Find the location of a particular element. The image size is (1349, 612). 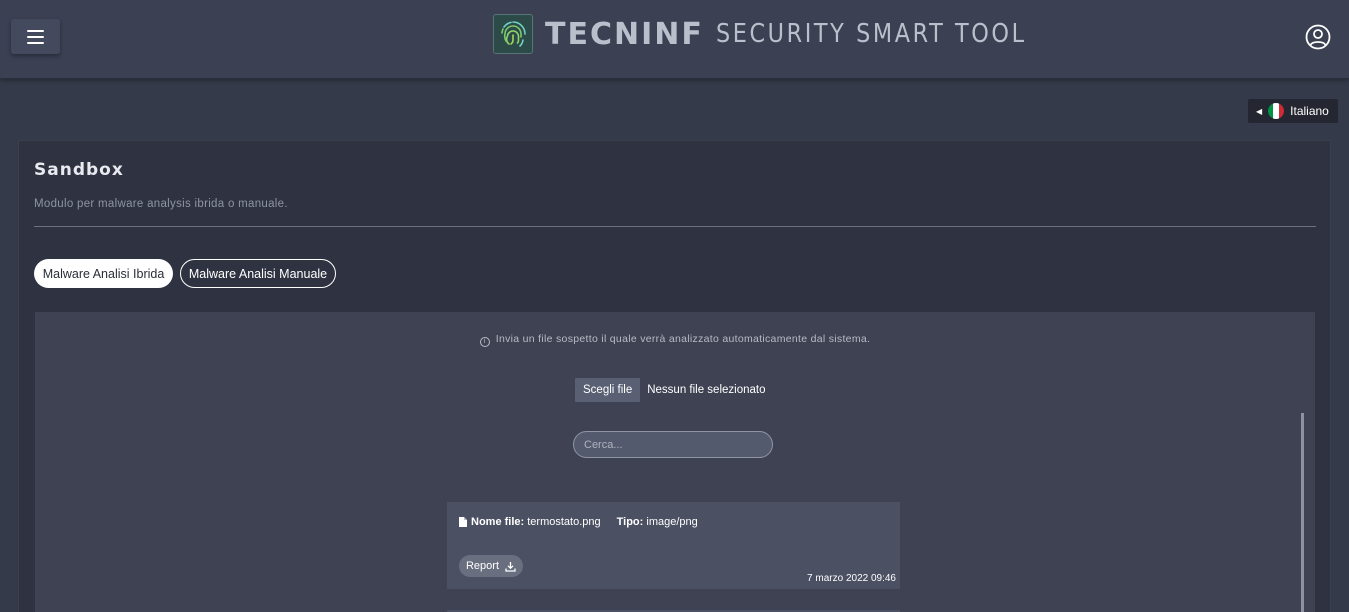

report-label: Report is located at coordinates (482, 566).